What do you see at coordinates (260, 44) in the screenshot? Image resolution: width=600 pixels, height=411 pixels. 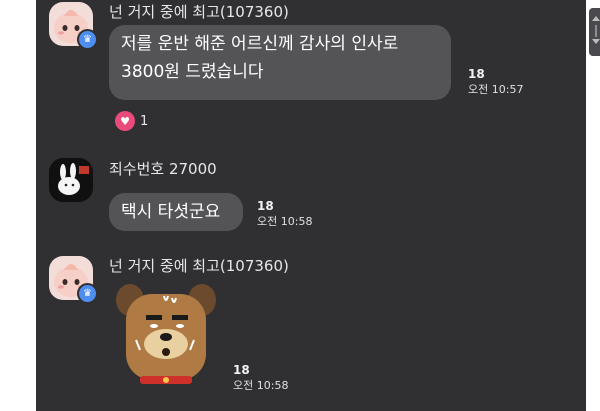 I see `message-line: 저를 운반 해준 어르신께 감사의 인사로` at bounding box center [260, 44].